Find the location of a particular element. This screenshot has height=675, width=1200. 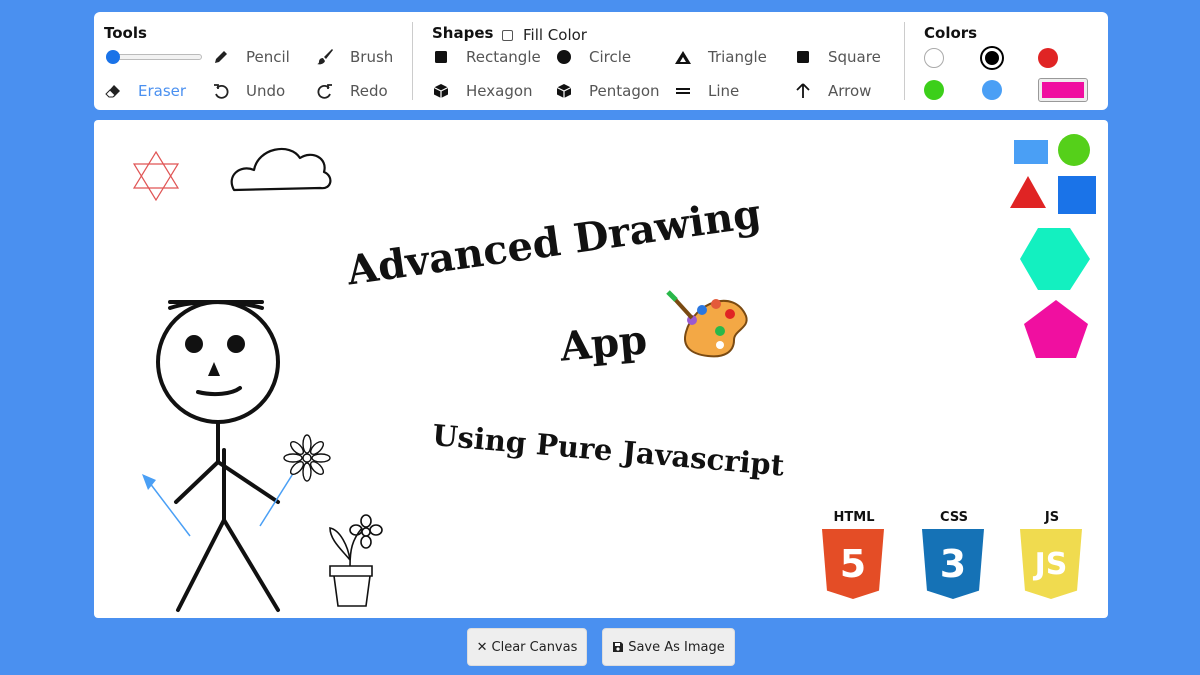

undo-icon is located at coordinates (221, 91).